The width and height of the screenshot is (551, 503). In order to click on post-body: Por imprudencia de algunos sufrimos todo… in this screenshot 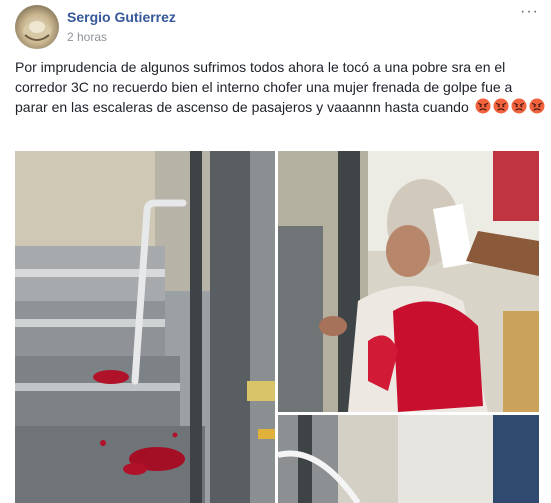, I will do `click(264, 87)`.